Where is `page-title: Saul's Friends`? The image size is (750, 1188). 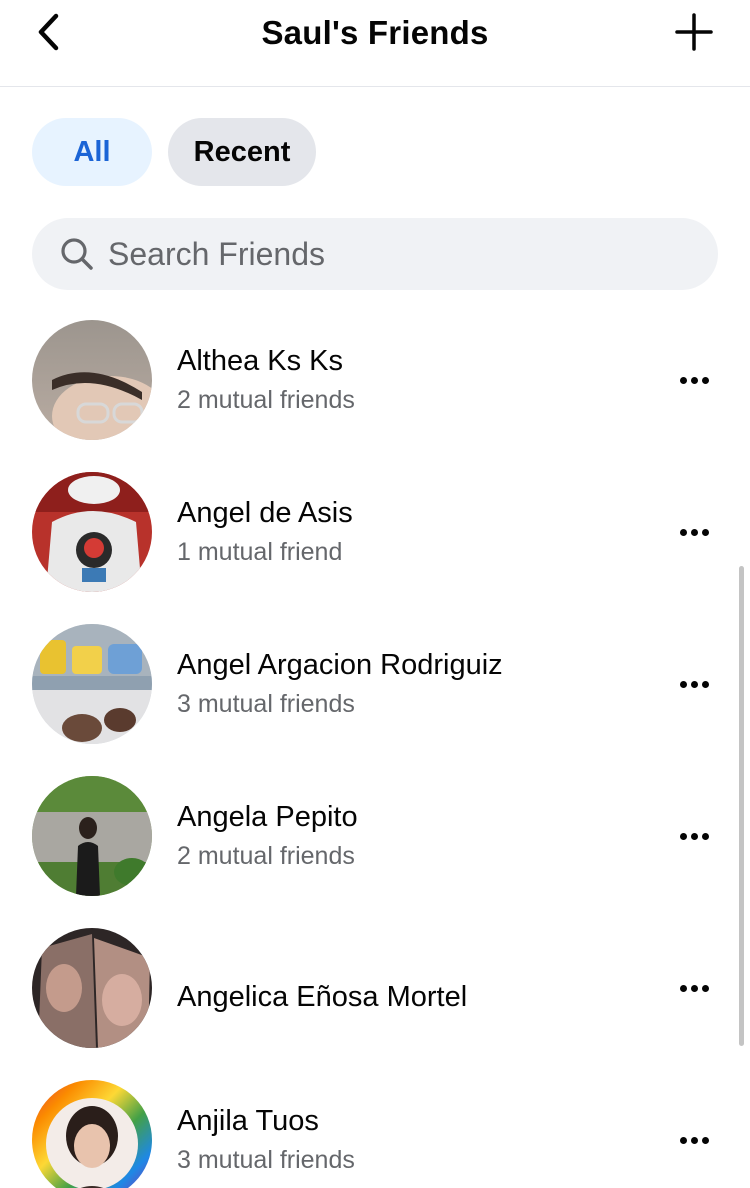 page-title: Saul's Friends is located at coordinates (375, 32).